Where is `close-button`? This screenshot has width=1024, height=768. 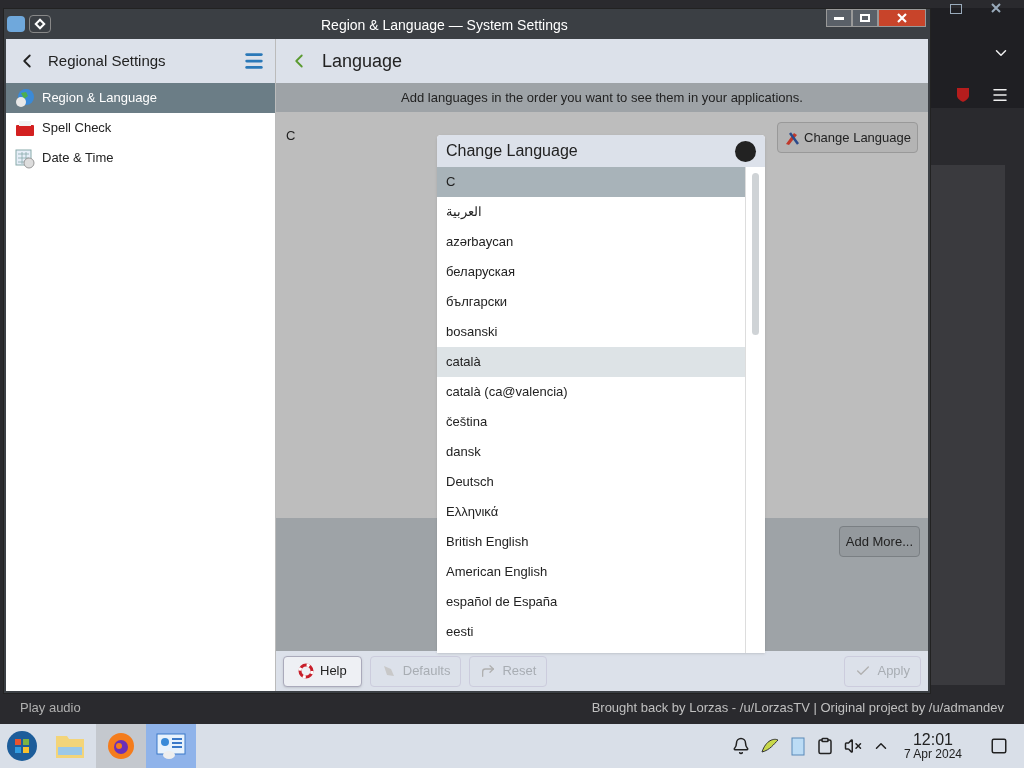
close-button is located at coordinates (902, 18).